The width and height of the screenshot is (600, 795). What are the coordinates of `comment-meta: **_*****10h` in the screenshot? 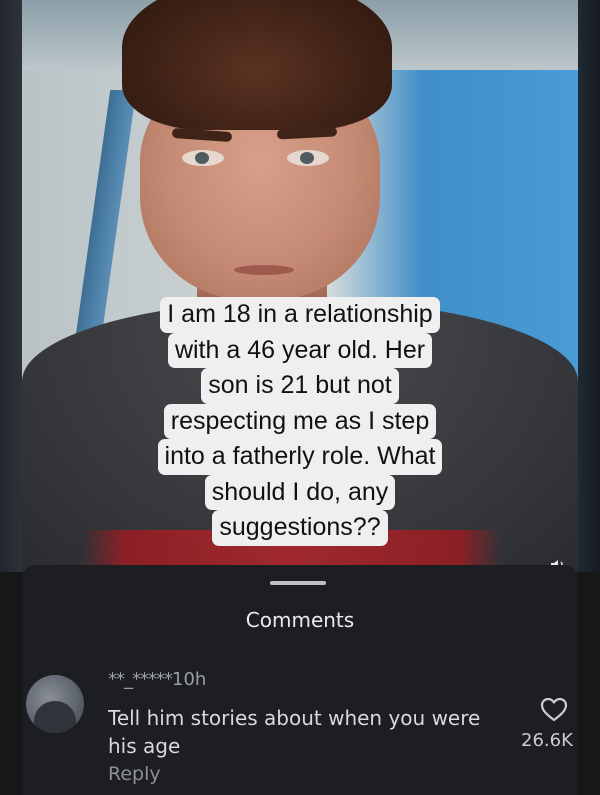 It's located at (157, 679).